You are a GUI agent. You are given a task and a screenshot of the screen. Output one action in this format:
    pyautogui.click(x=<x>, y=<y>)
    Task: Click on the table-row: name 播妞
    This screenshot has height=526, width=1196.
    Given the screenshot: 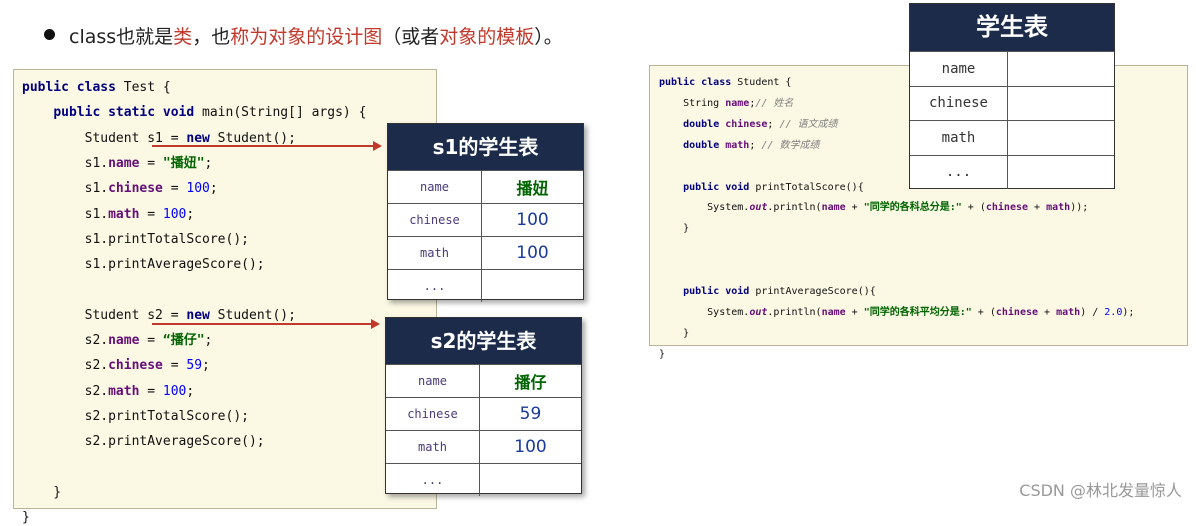 What is the action you would take?
    pyautogui.click(x=485, y=186)
    